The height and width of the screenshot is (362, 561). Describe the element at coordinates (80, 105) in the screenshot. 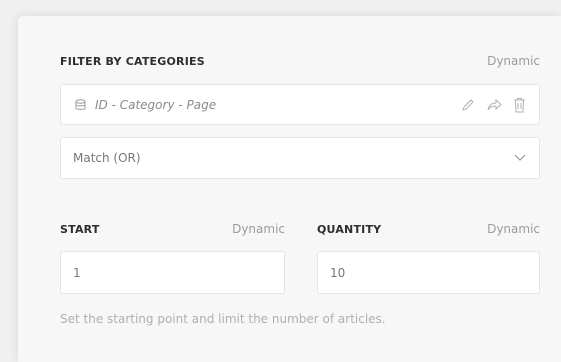

I see `database-icon` at that location.